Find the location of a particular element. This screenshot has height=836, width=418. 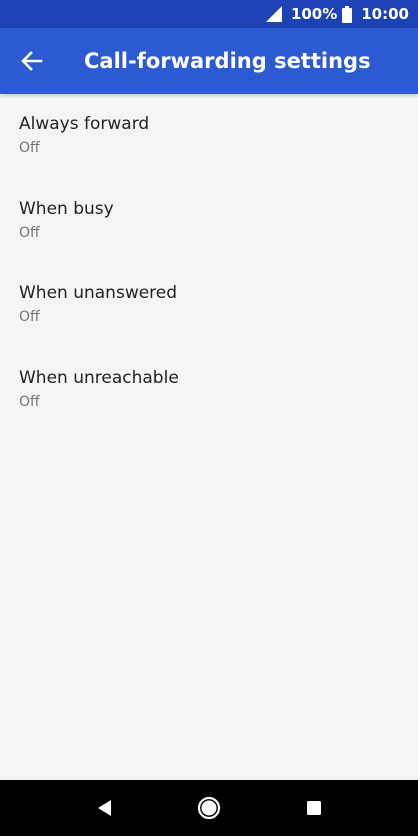

nav-home-icon is located at coordinates (209, 808).